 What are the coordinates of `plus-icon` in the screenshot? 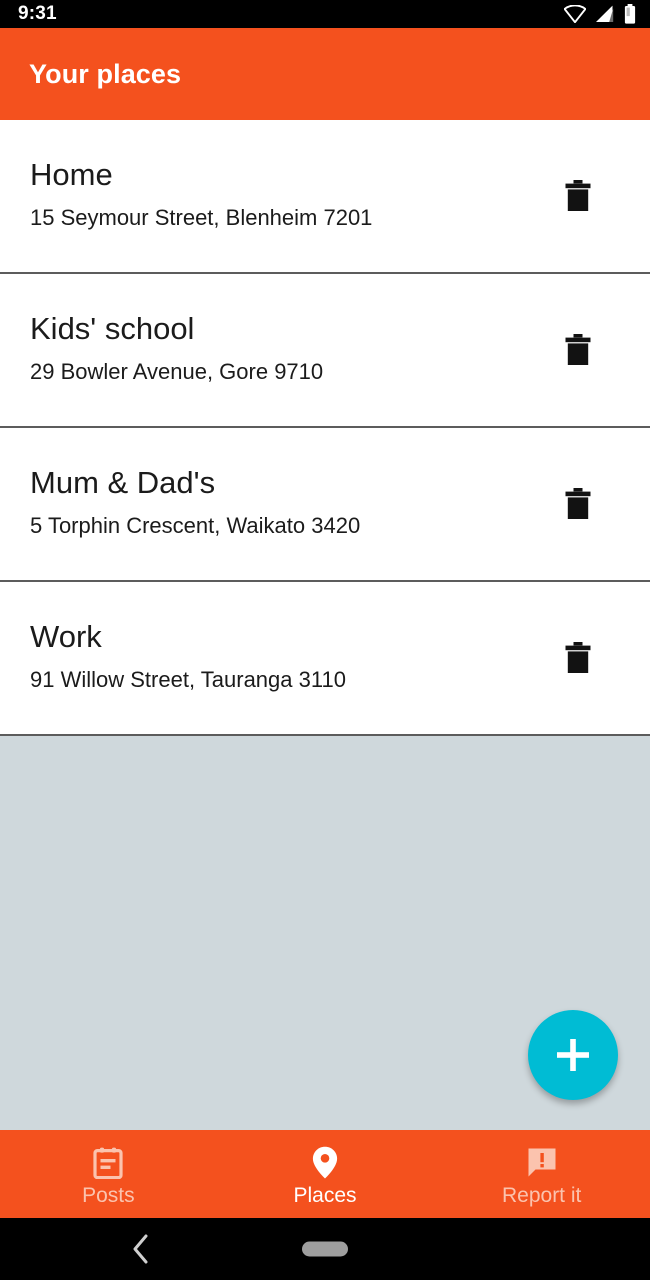 It's located at (573, 1055).